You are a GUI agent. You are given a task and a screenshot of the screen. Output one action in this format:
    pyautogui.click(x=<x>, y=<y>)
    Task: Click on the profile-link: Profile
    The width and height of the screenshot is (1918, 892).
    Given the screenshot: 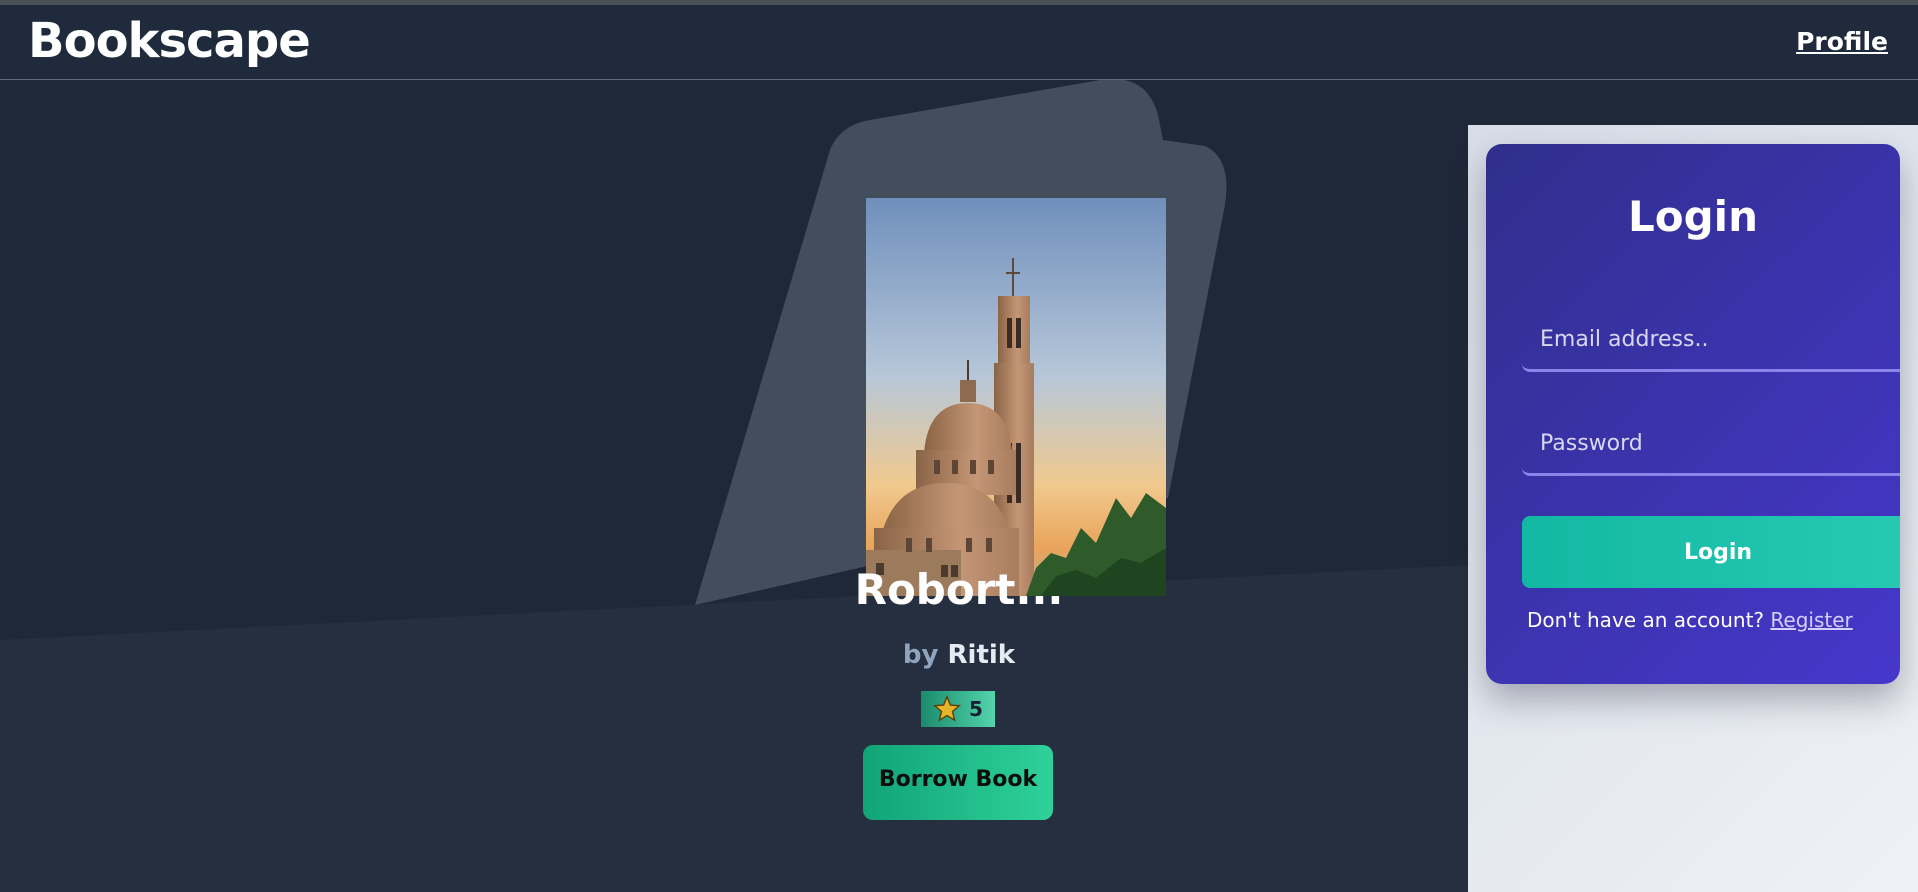 What is the action you would take?
    pyautogui.click(x=1842, y=41)
    